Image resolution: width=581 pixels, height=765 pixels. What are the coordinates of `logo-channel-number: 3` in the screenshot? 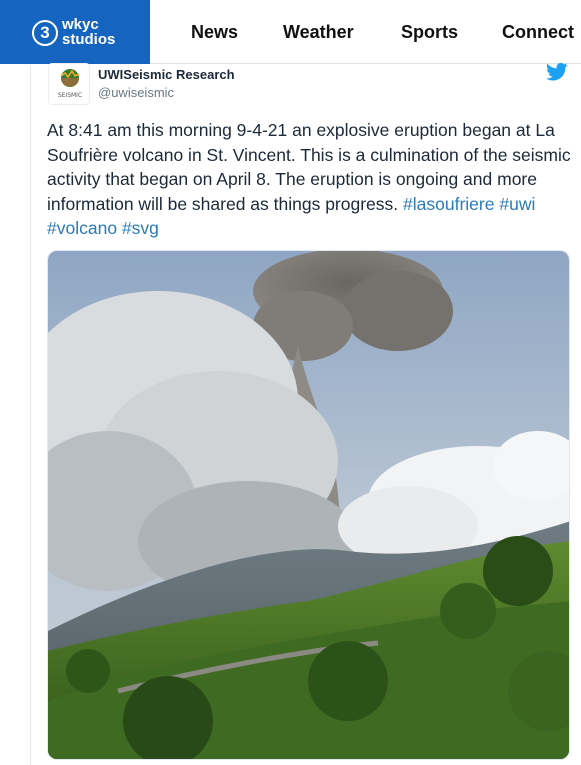 It's located at (45, 33).